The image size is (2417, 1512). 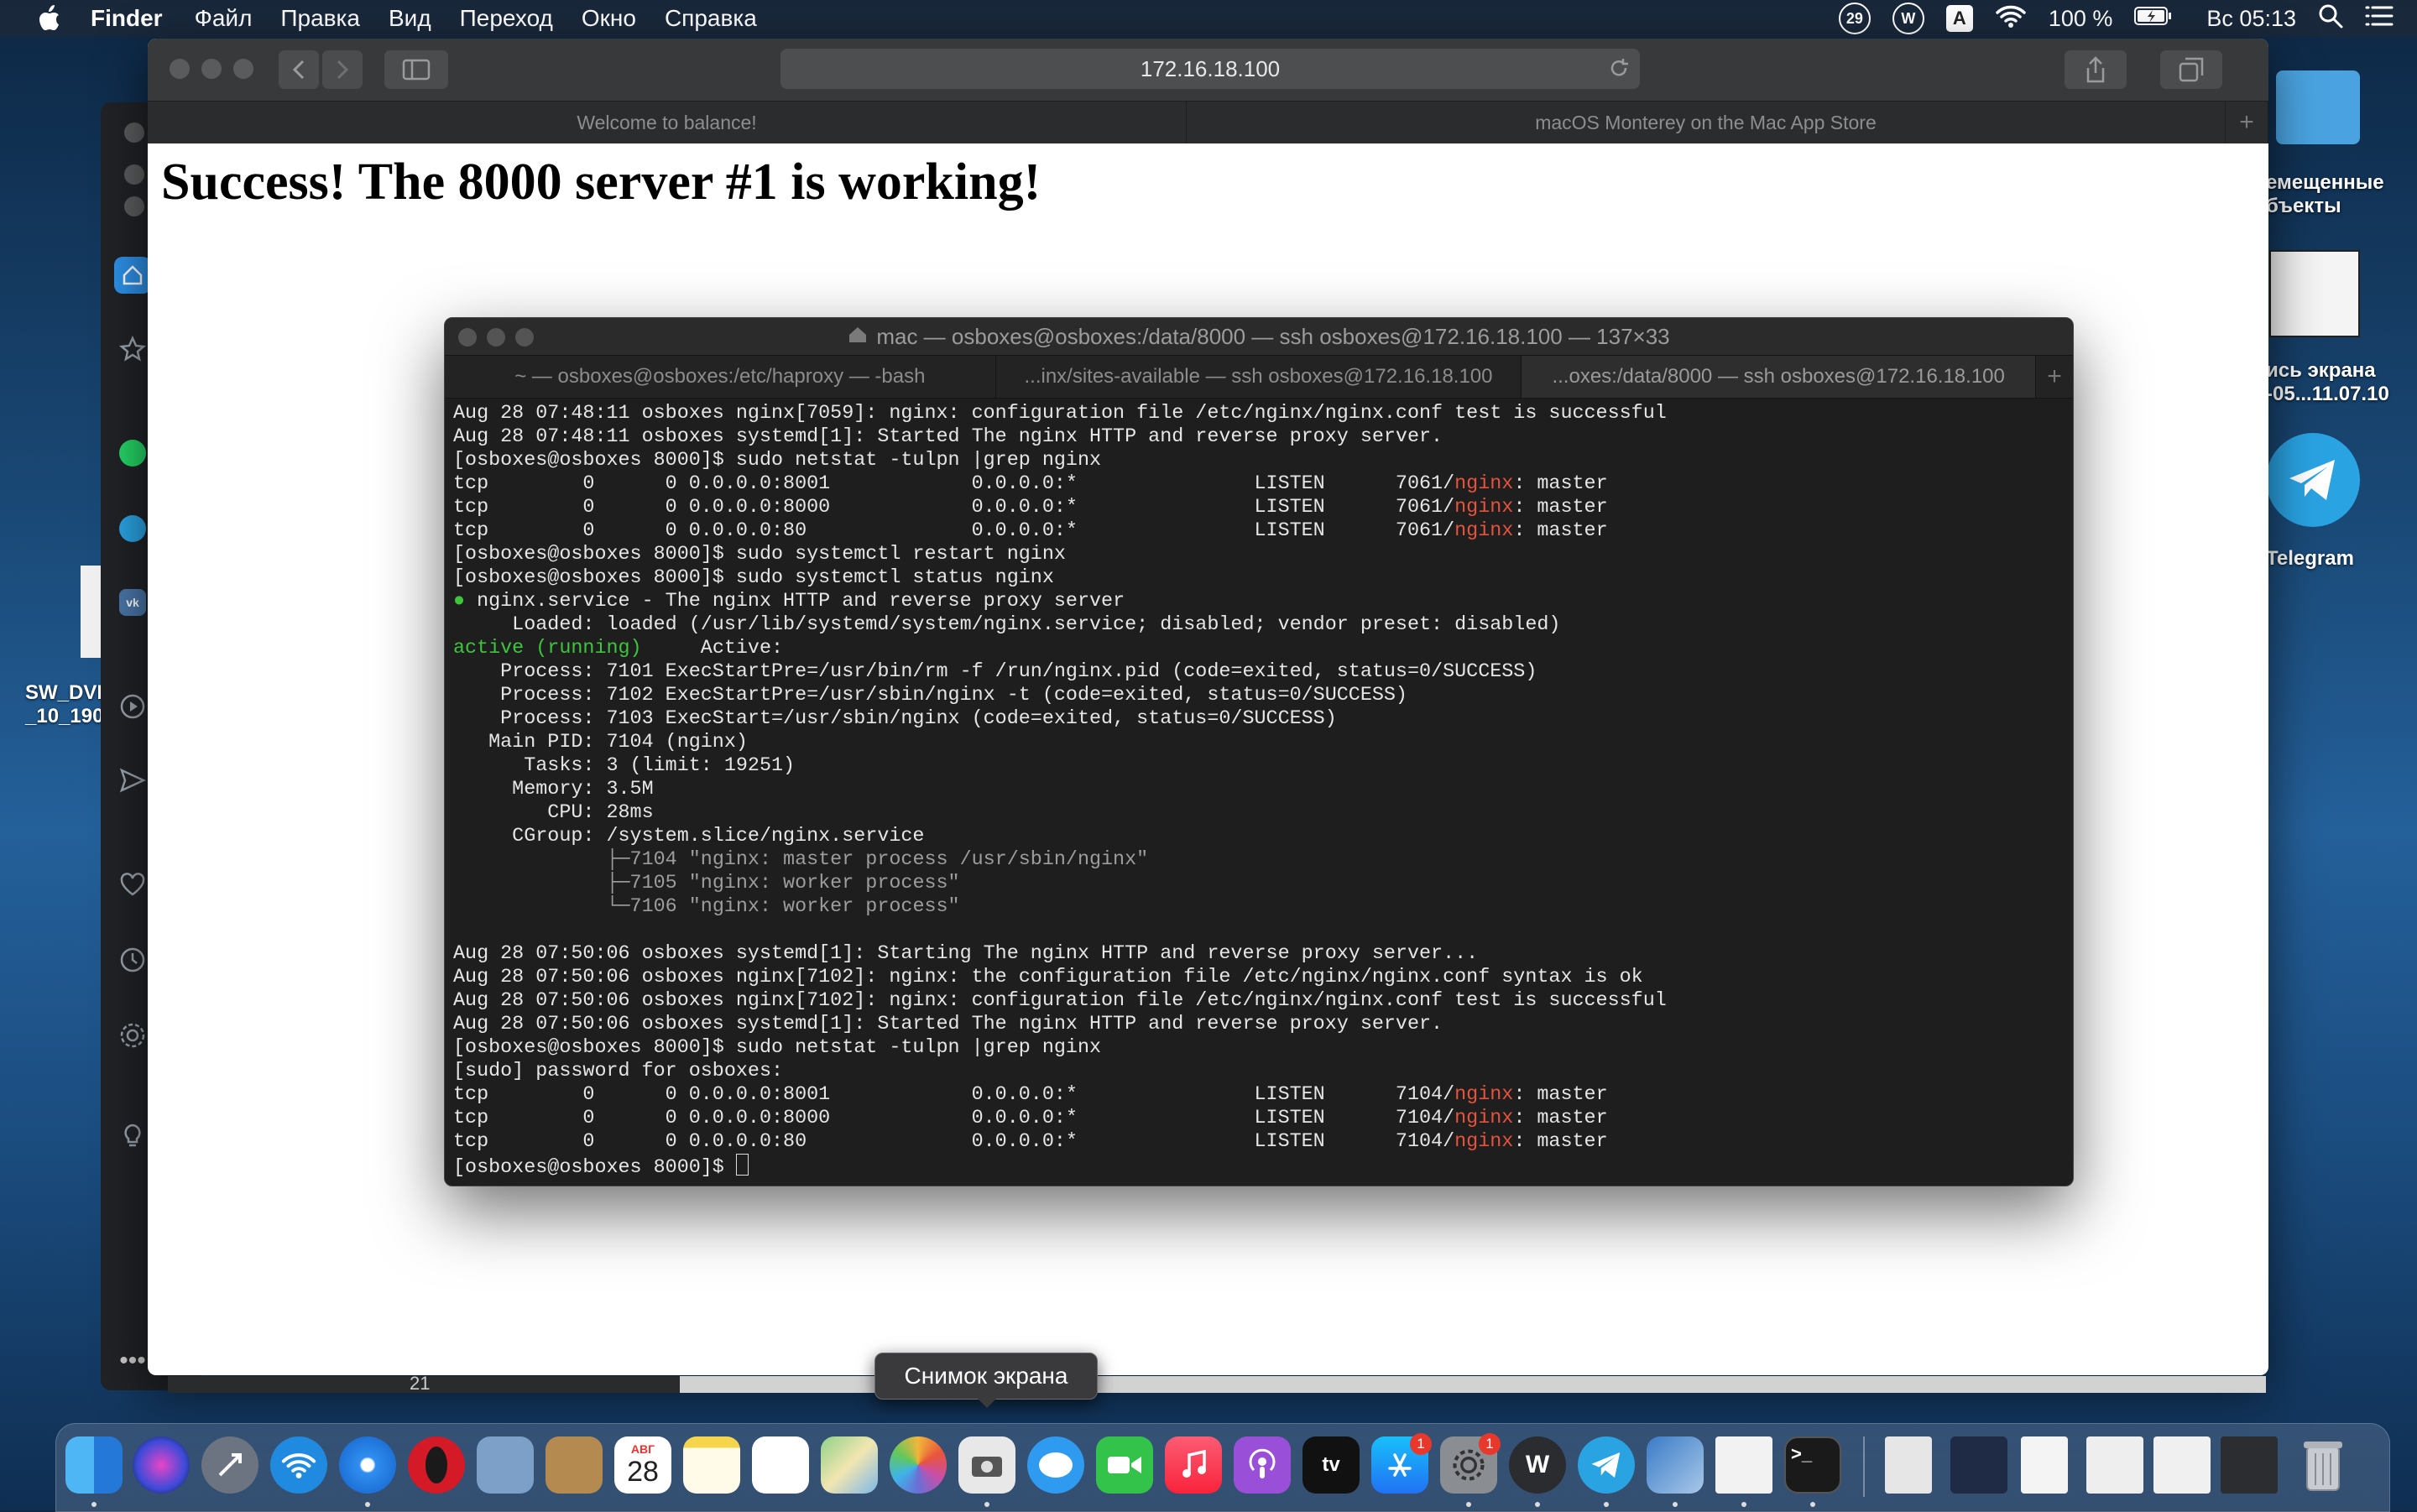 I want to click on safari-icon, so click(x=367, y=1465).